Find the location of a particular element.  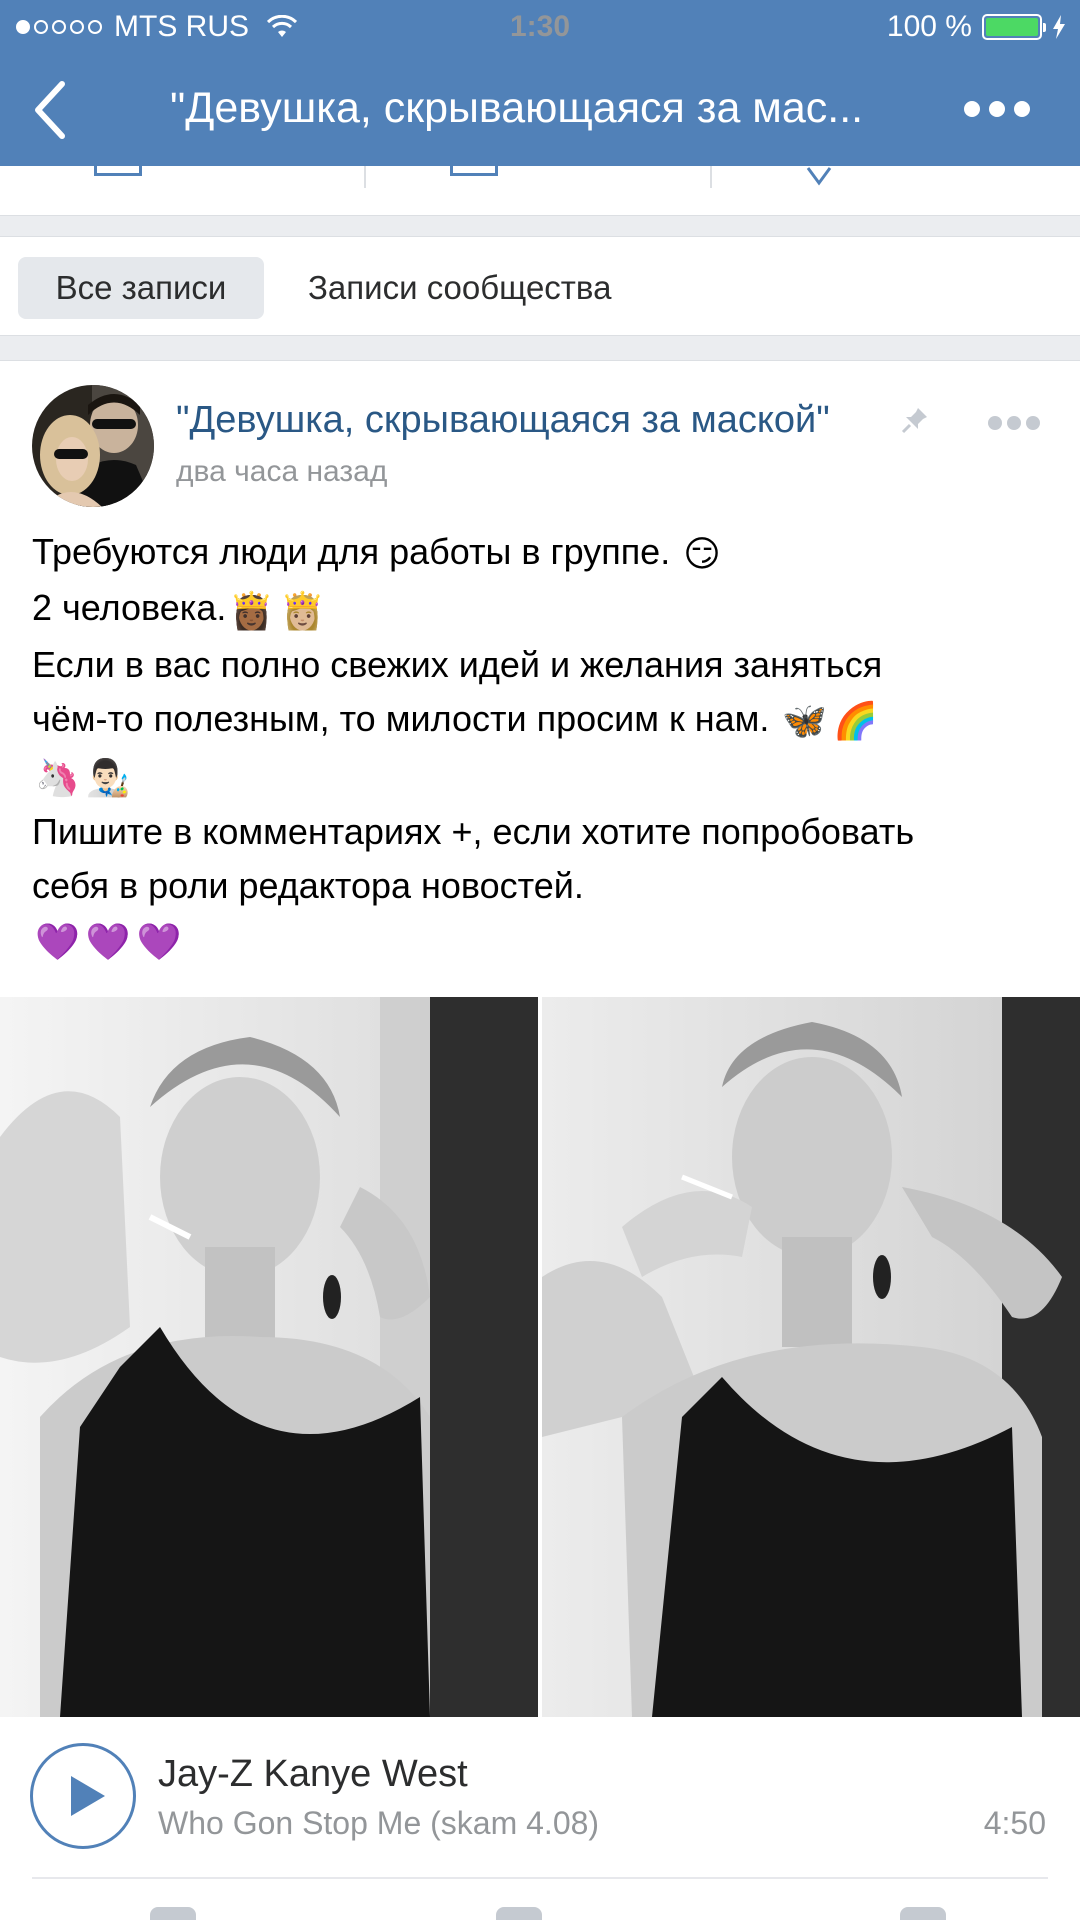

chevron-down-icon is located at coordinates (819, 176).